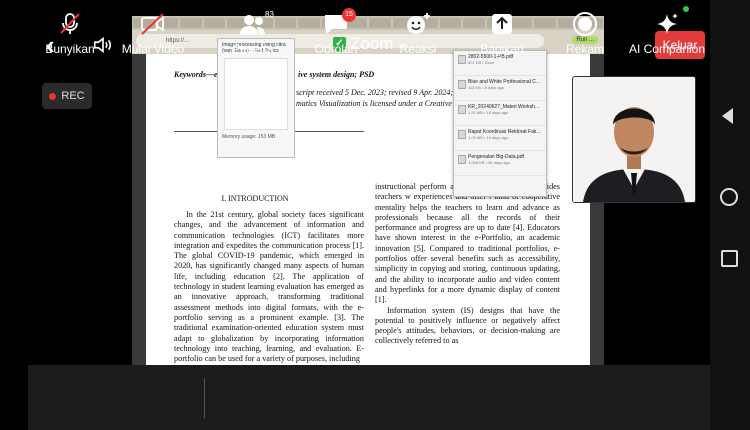 The height and width of the screenshot is (430, 750). I want to click on toolbar-label: Mulai Video, so click(153, 49).